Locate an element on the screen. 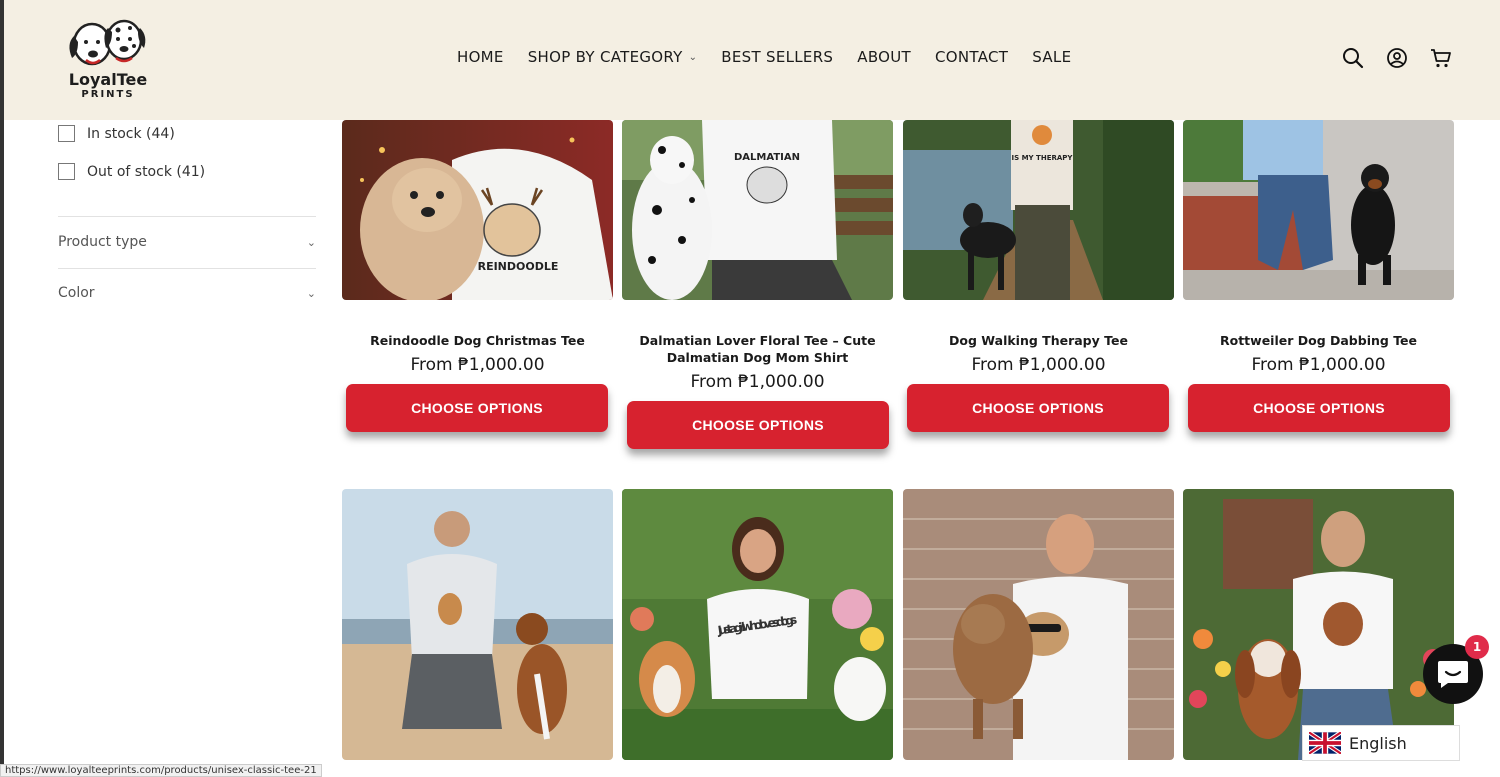 The height and width of the screenshot is (777, 1500). product-name-line: Dalmatian Lover Floral Tee – Cute is located at coordinates (757, 340).